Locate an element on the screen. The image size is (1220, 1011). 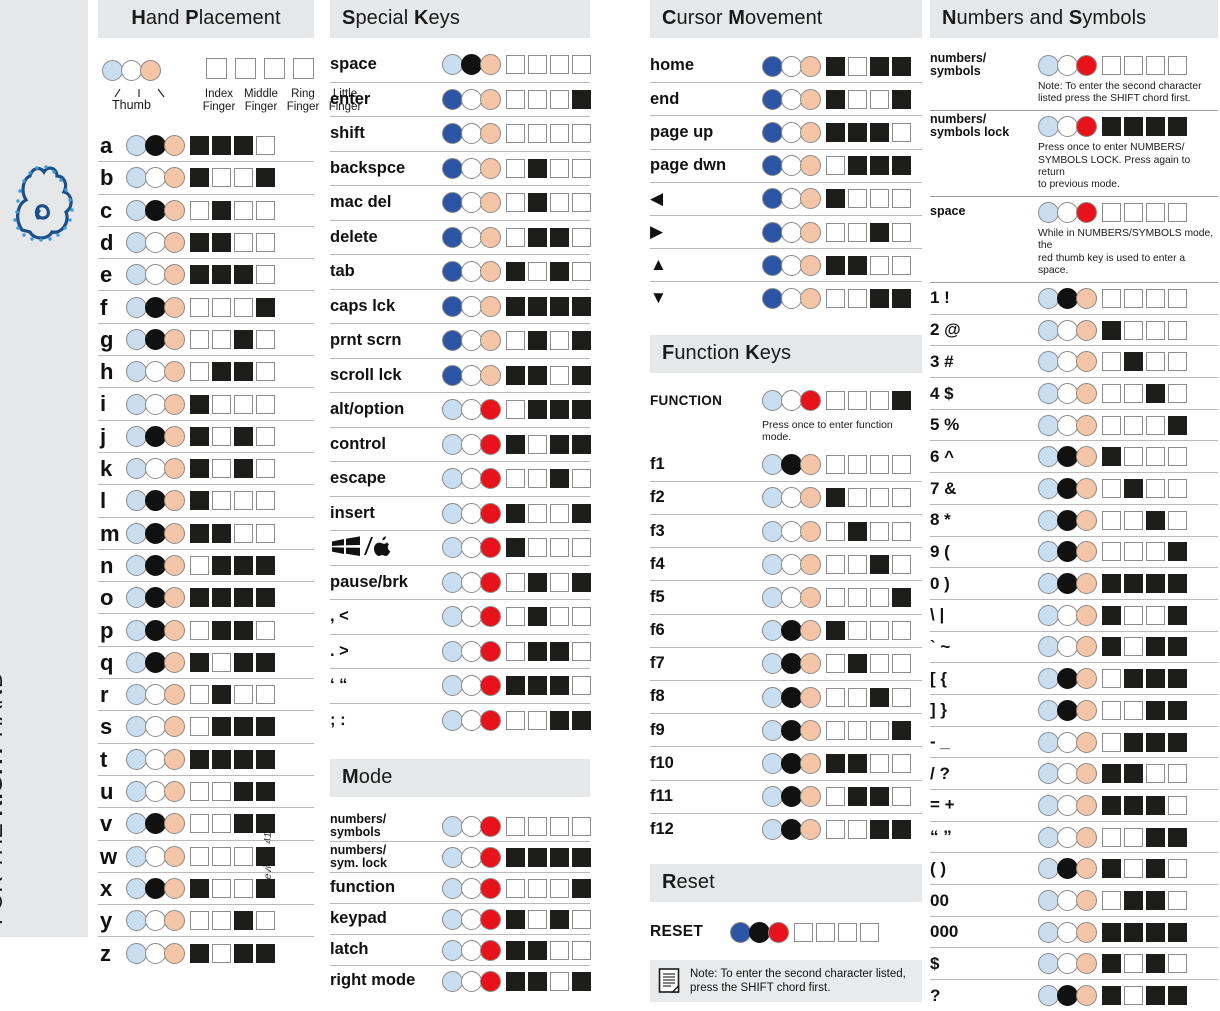
row-label: RESET is located at coordinates (677, 931).